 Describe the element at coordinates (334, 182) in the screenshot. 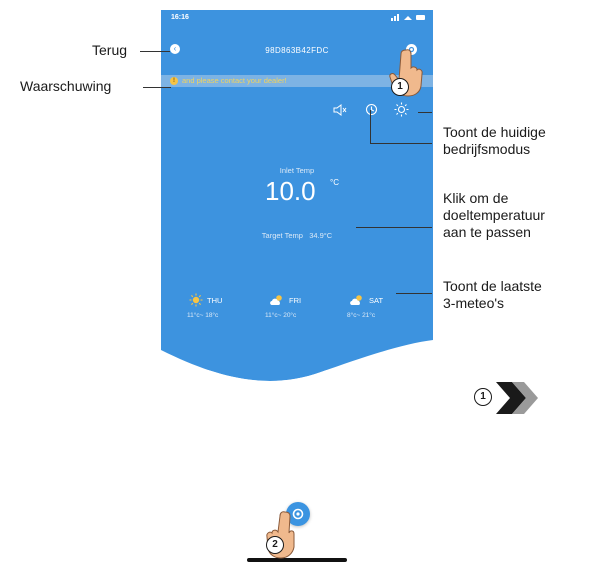

I see `inlet-temp-unit: °C` at that location.